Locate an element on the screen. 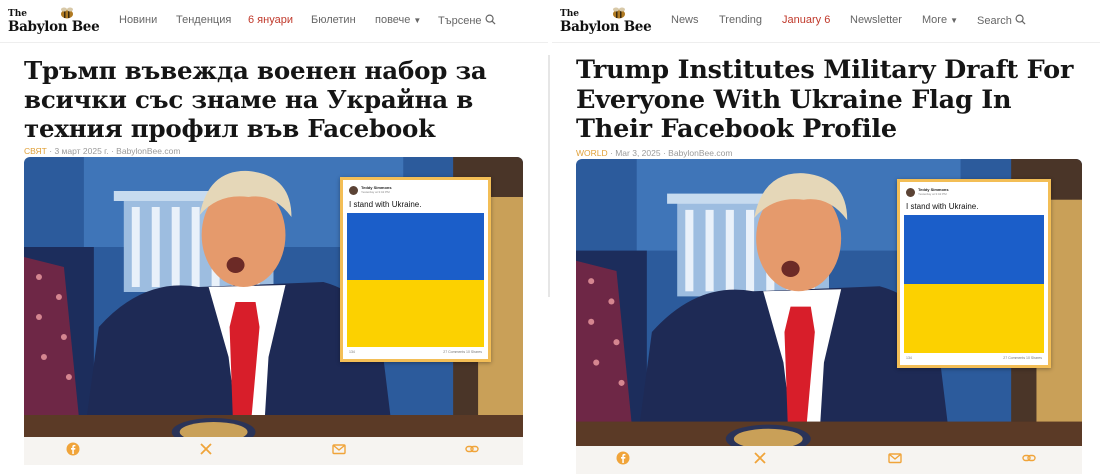 This screenshot has height=476, width=1100. article-date: 3 март 2025 г. is located at coordinates (81, 151).